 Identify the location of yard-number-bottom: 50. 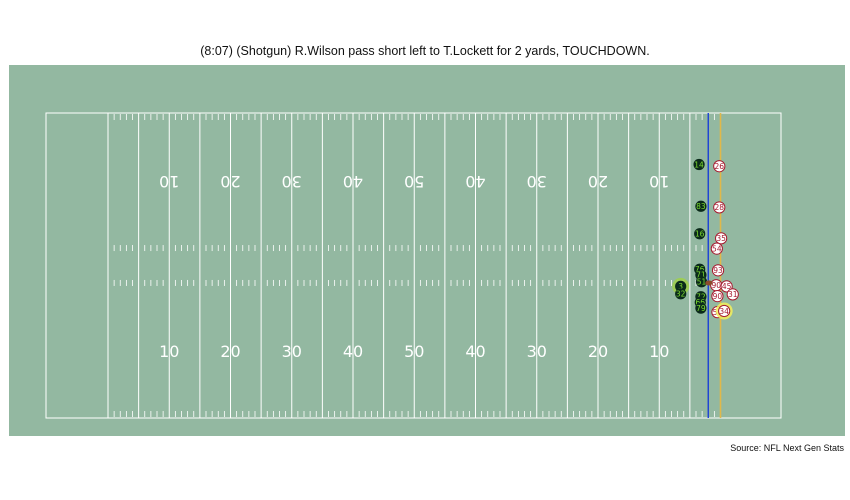
(414, 351).